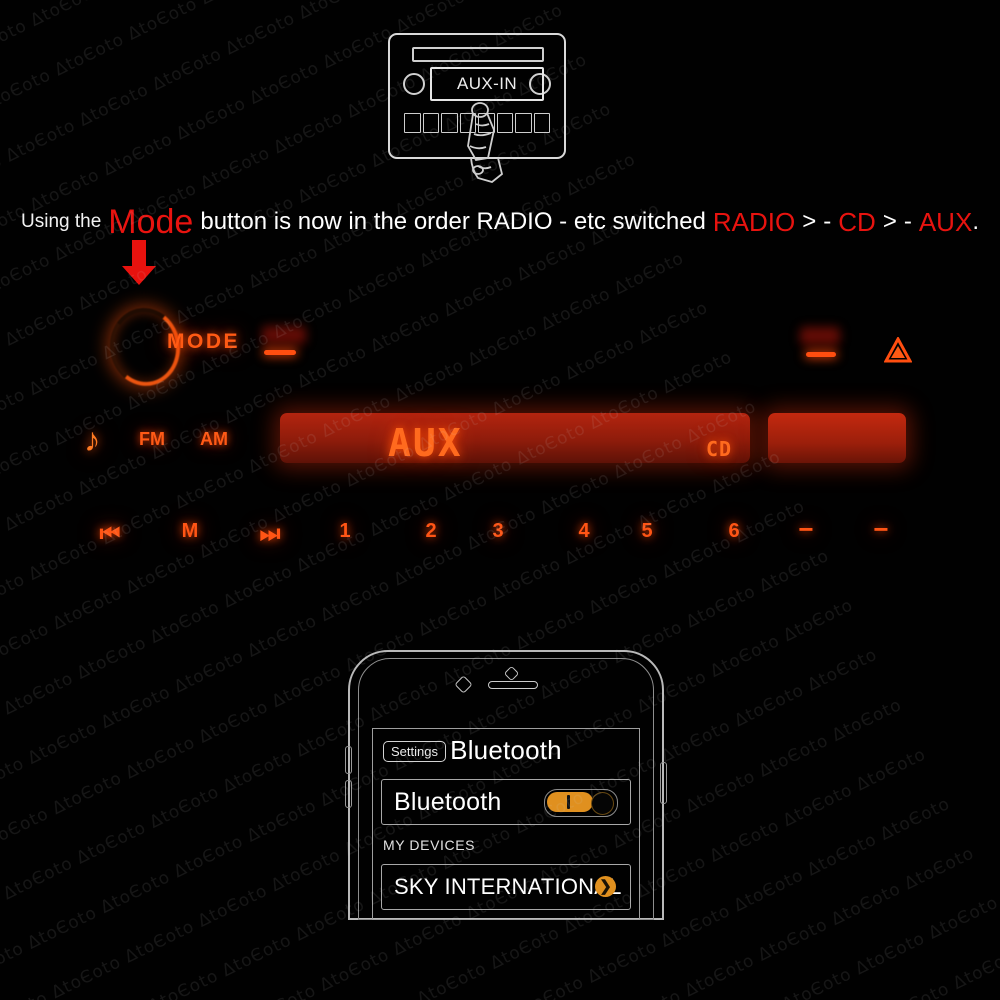 The width and height of the screenshot is (1000, 1000). Describe the element at coordinates (513, 685) in the screenshot. I see `phone-earpiece-speaker` at that location.